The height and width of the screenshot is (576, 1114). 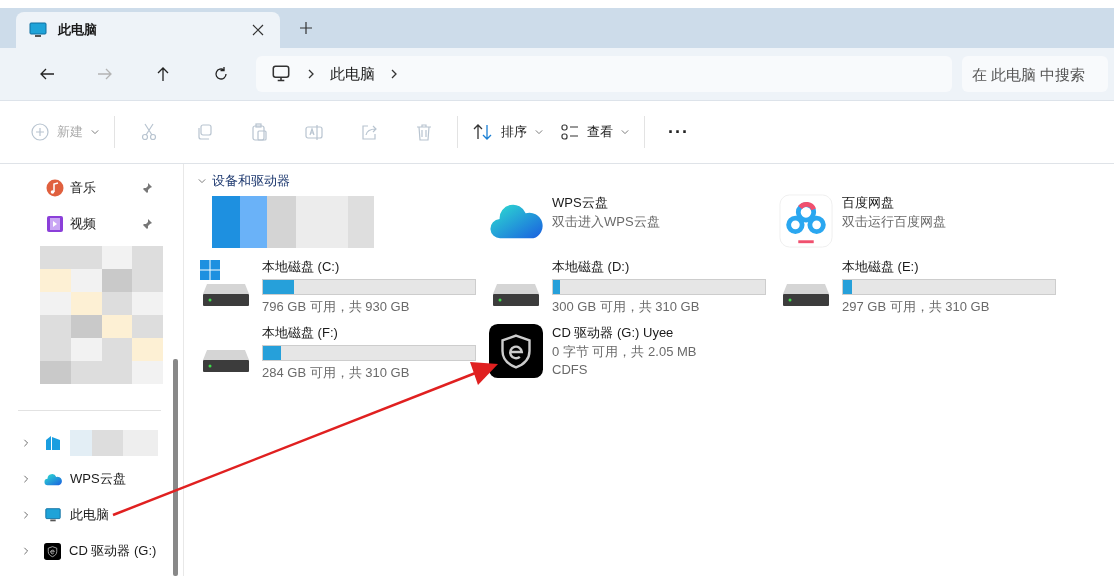 I want to click on paste-icon, so click(x=258, y=132).